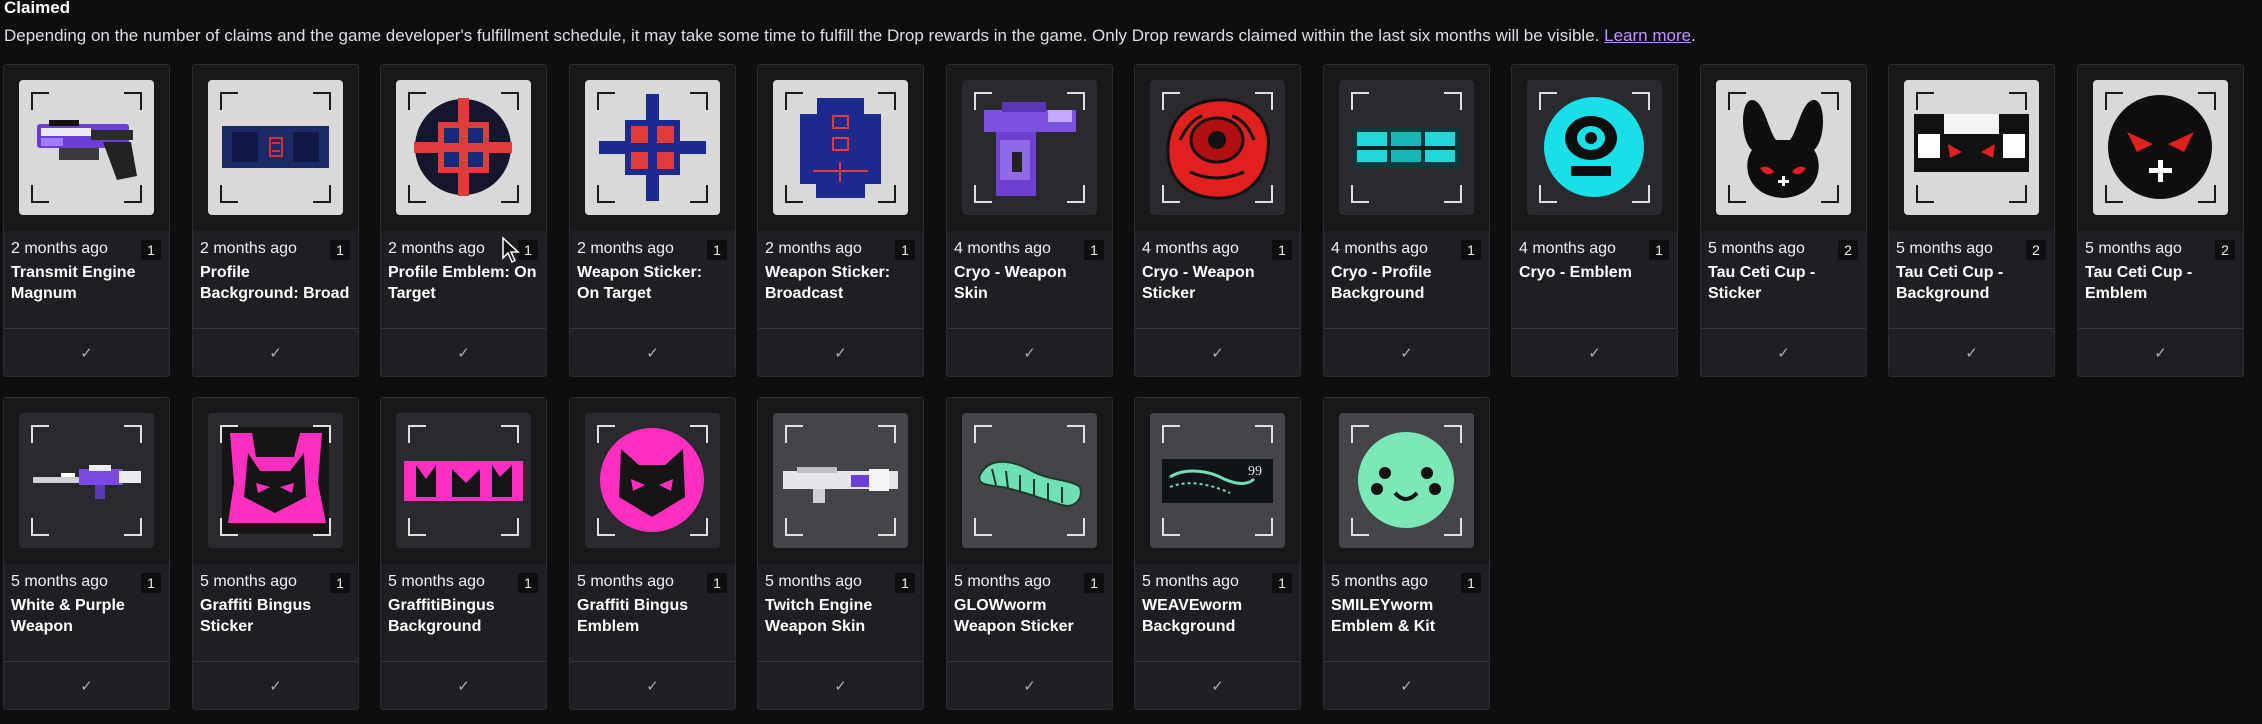  I want to click on drop-reward-card: 5 months ago 1 White & Purple Weapon ✓, so click(86, 553).